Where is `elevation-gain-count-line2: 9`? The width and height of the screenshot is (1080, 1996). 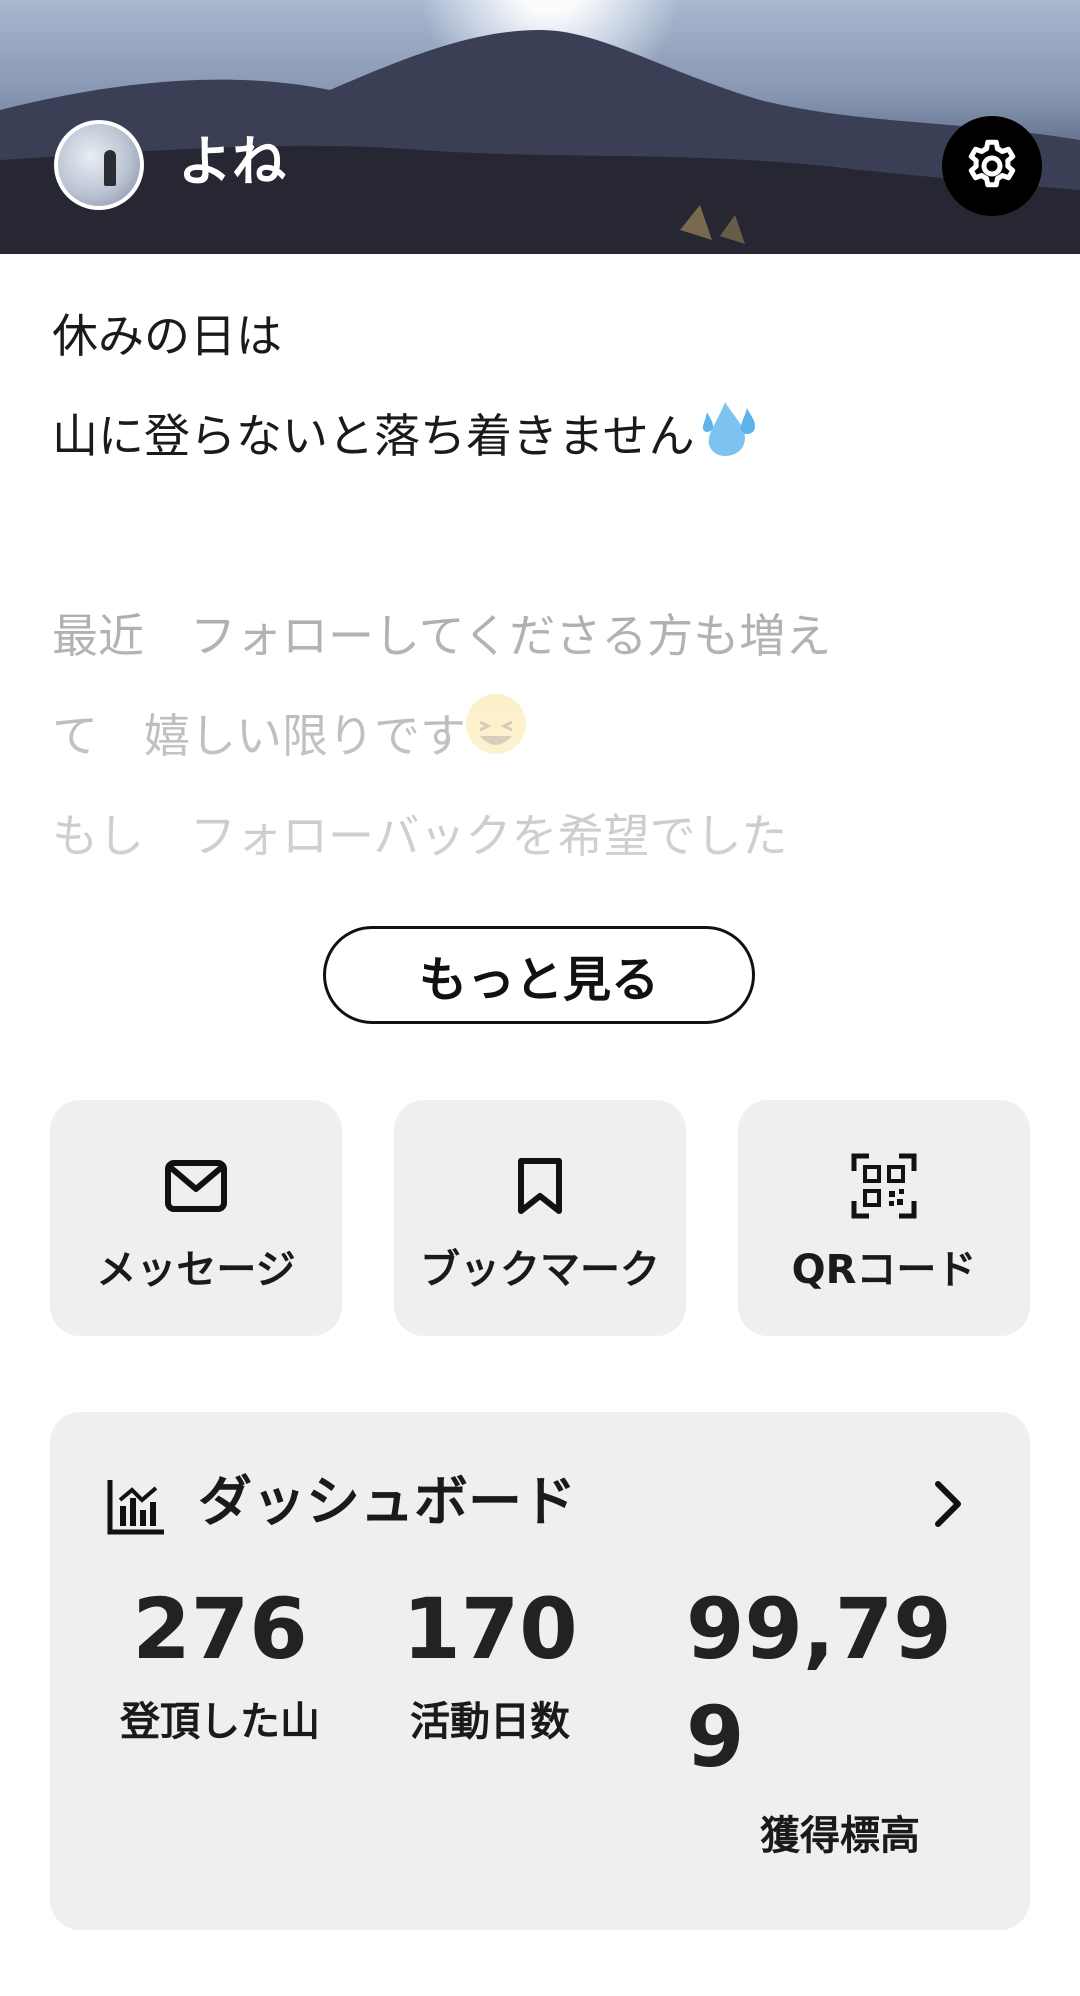
elevation-gain-count-line2: 9 is located at coordinates (715, 1737).